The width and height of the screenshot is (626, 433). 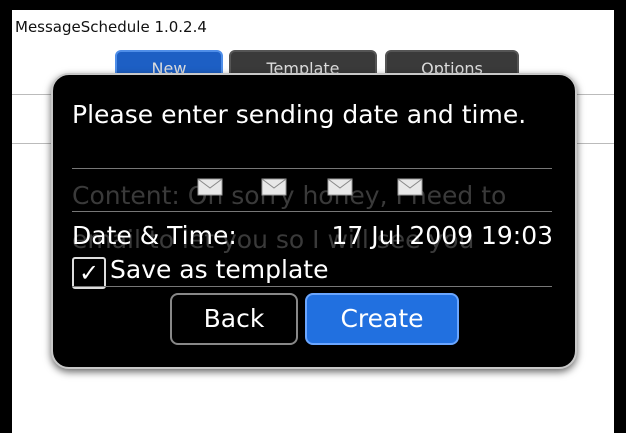 I want to click on app-title: MessageSchedule 1.0.2.4, so click(x=313, y=27).